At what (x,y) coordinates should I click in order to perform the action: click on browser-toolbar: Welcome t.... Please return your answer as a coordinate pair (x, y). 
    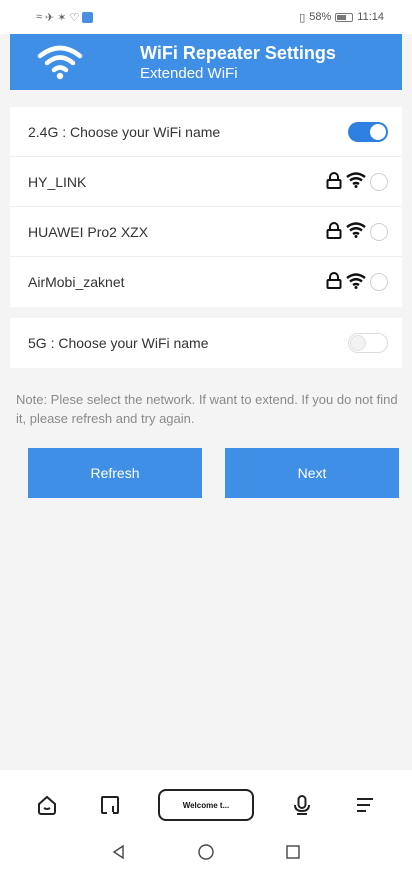
    Looking at the image, I should click on (206, 805).